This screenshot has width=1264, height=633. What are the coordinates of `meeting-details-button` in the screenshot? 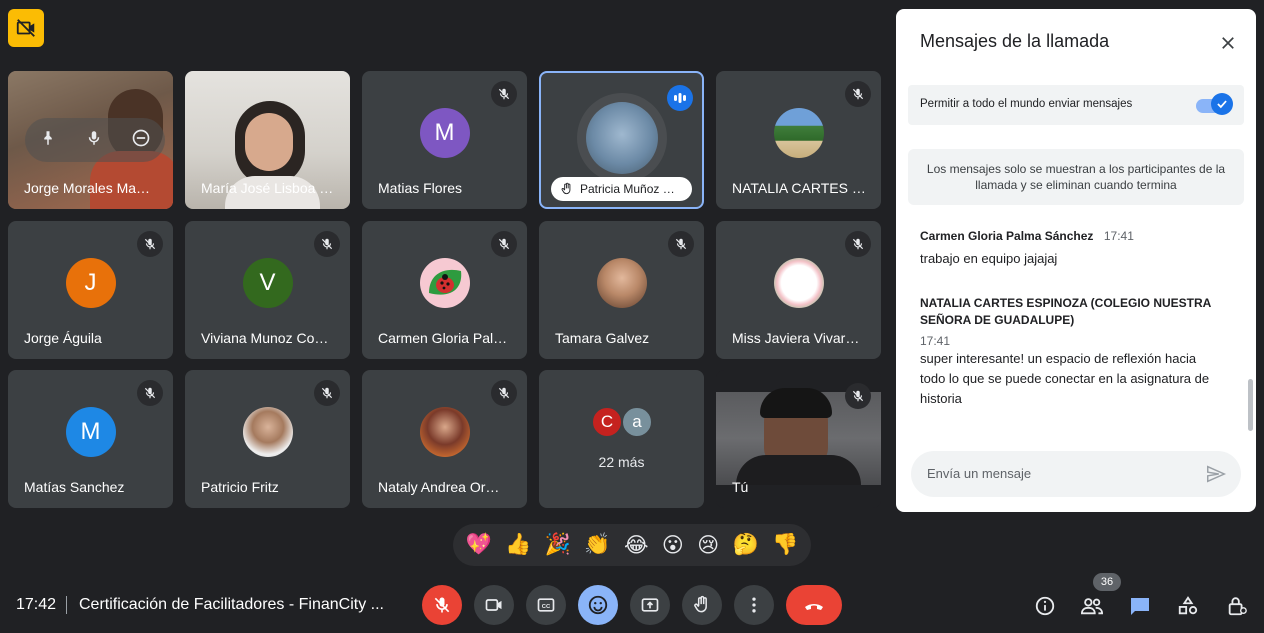 It's located at (1045, 606).